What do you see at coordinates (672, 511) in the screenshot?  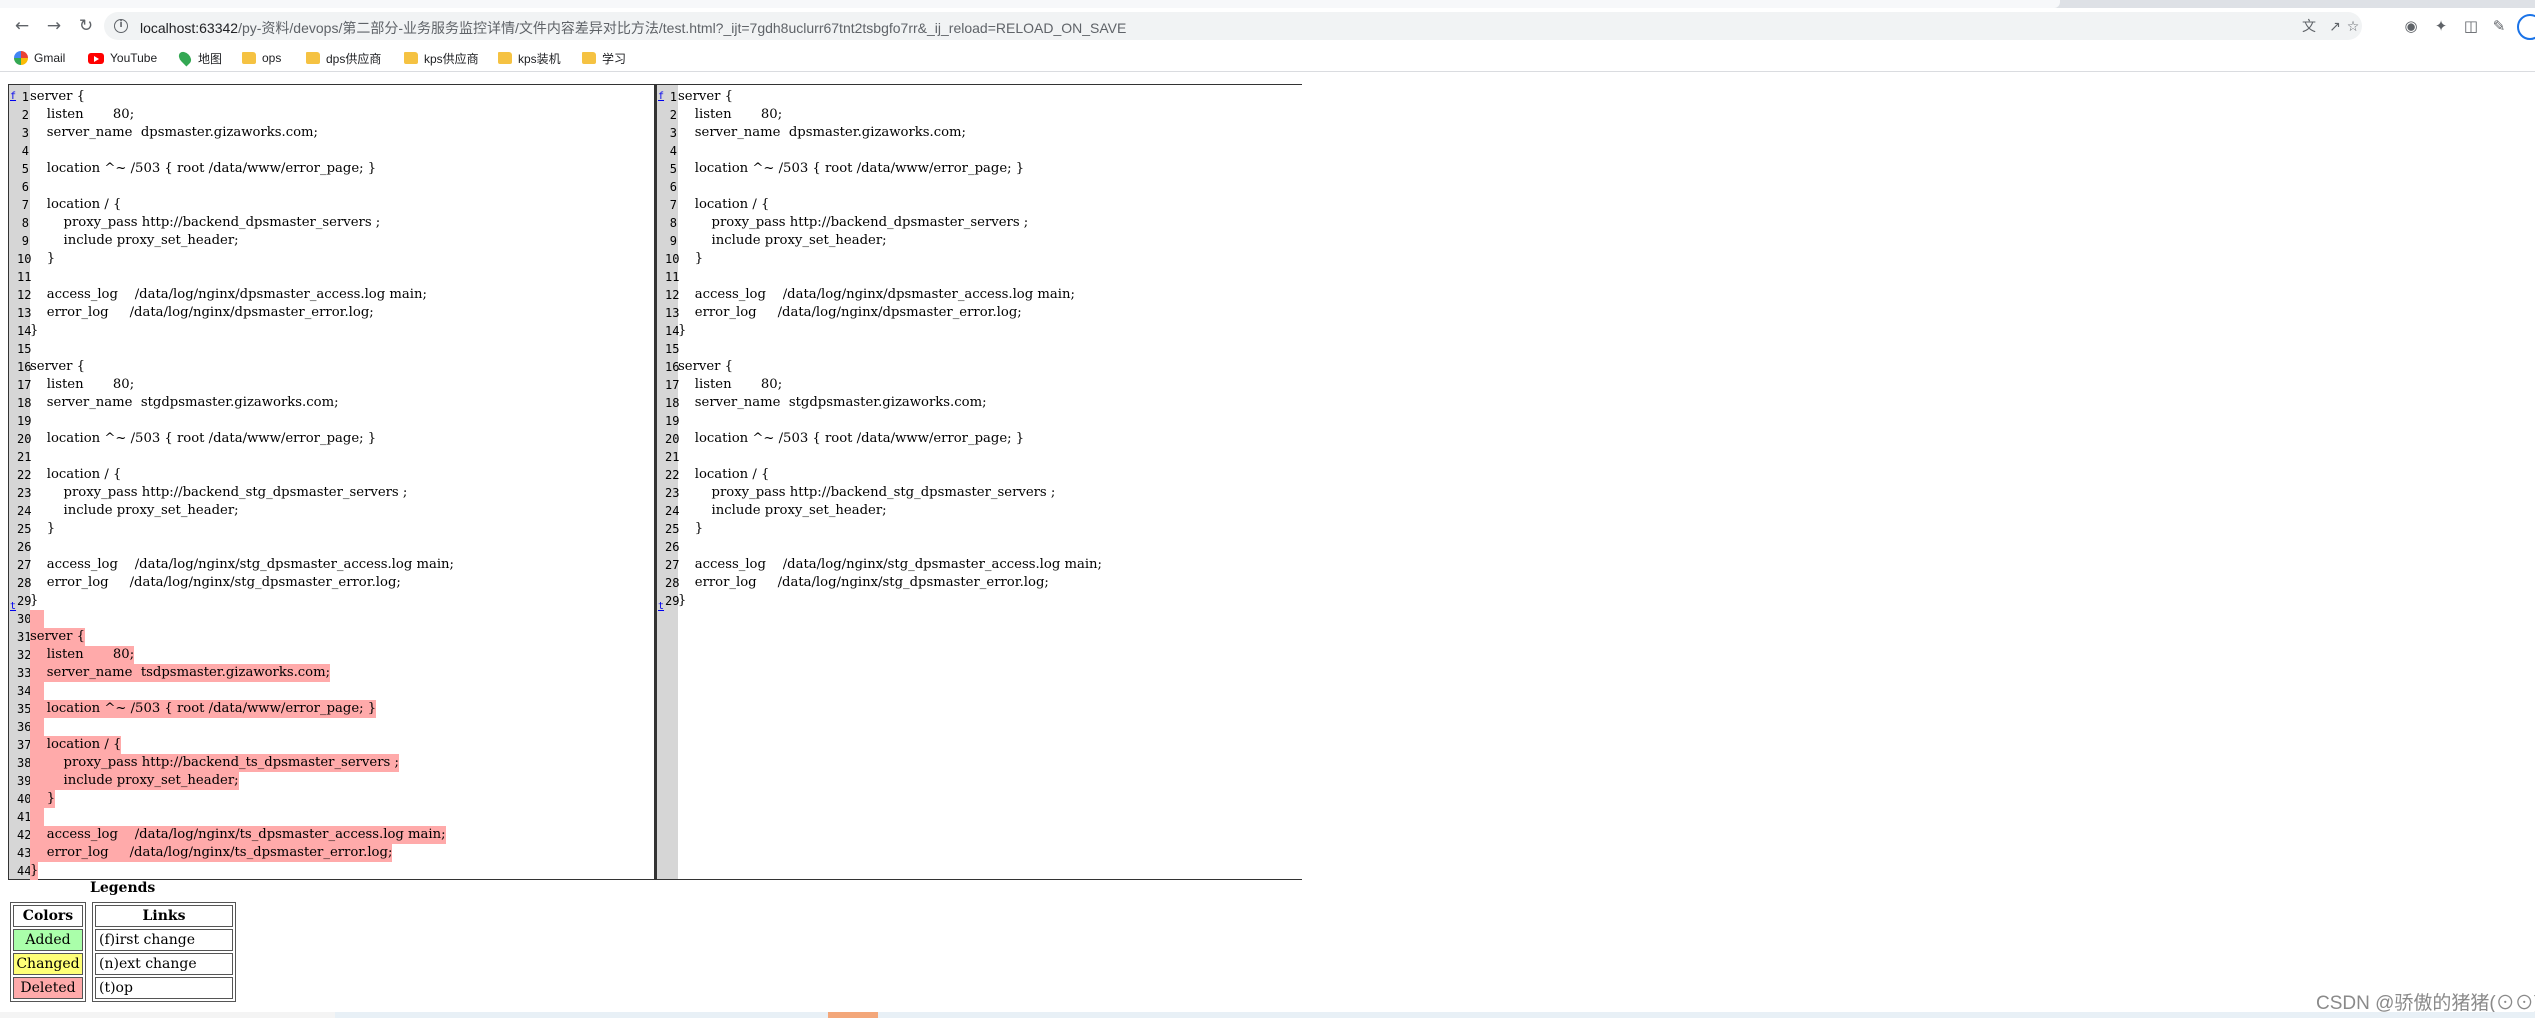 I see `line-number: 24` at bounding box center [672, 511].